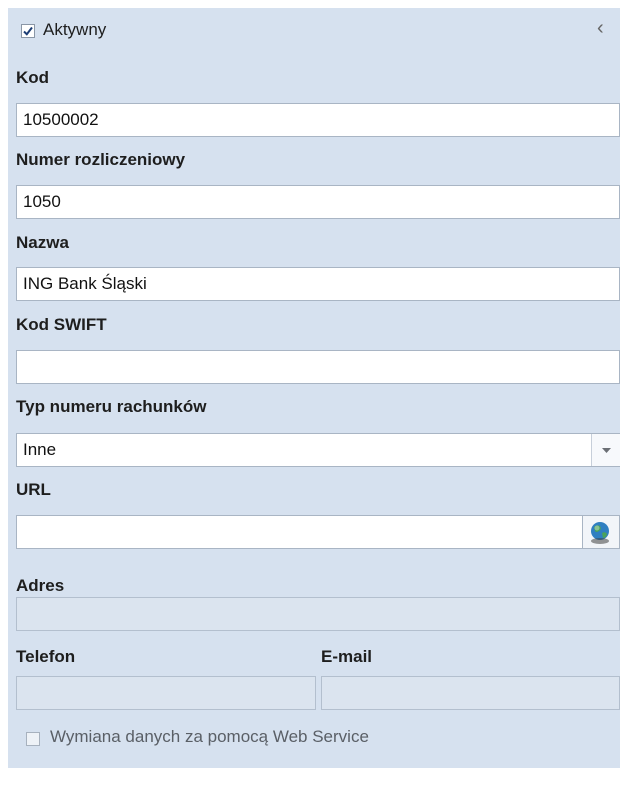 This screenshot has width=620, height=796. I want to click on typ-numeru-label: Typ numeru rachunków, so click(111, 406).